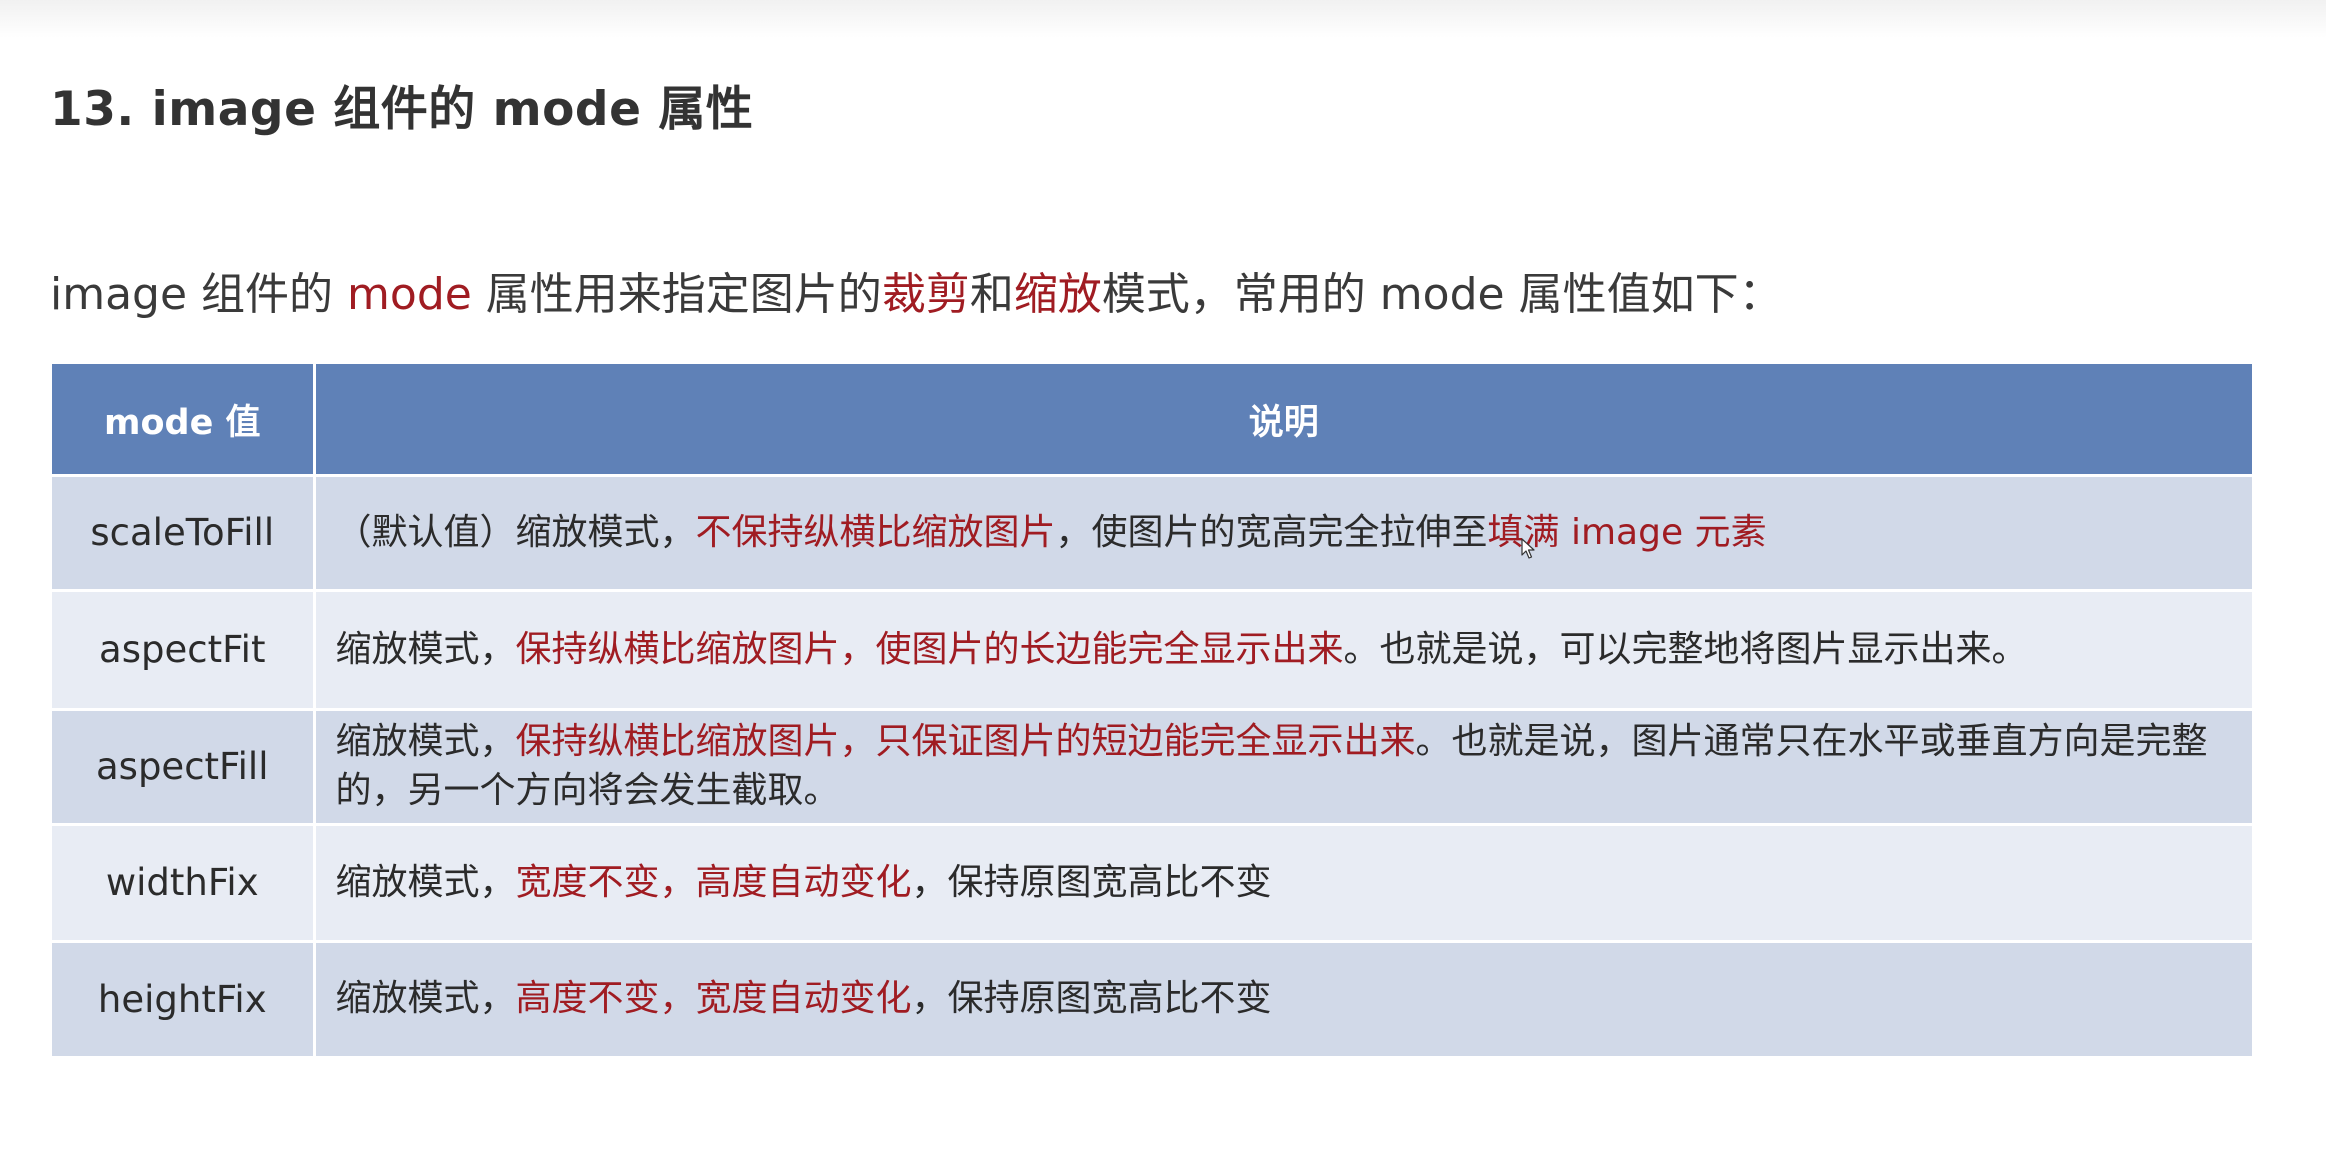 The height and width of the screenshot is (1162, 2326). Describe the element at coordinates (991, 294) in the screenshot. I see `intro-part: 和` at that location.